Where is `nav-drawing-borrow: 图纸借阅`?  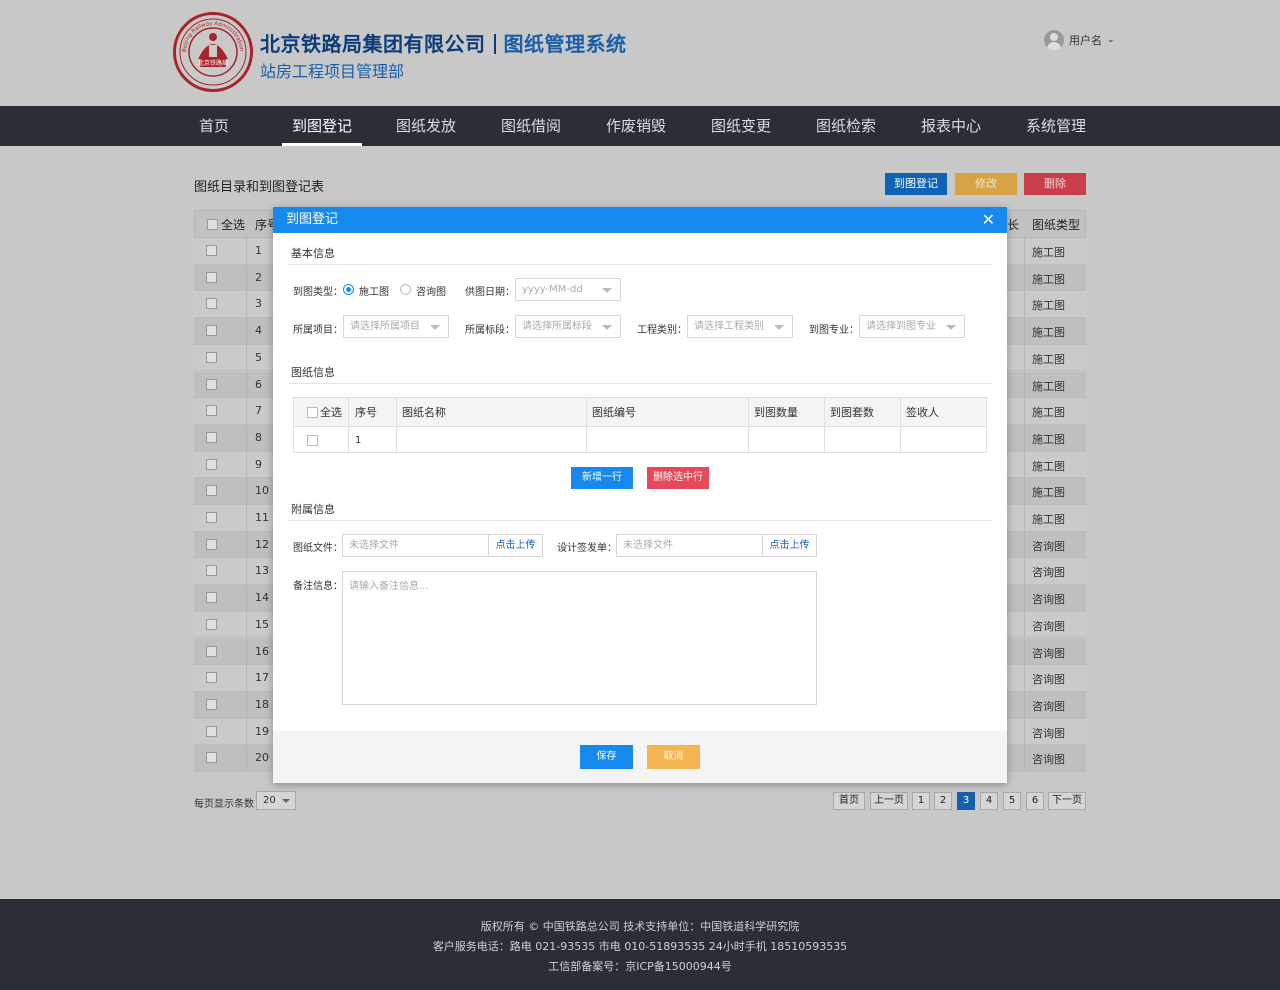 nav-drawing-borrow: 图纸借阅 is located at coordinates (531, 126).